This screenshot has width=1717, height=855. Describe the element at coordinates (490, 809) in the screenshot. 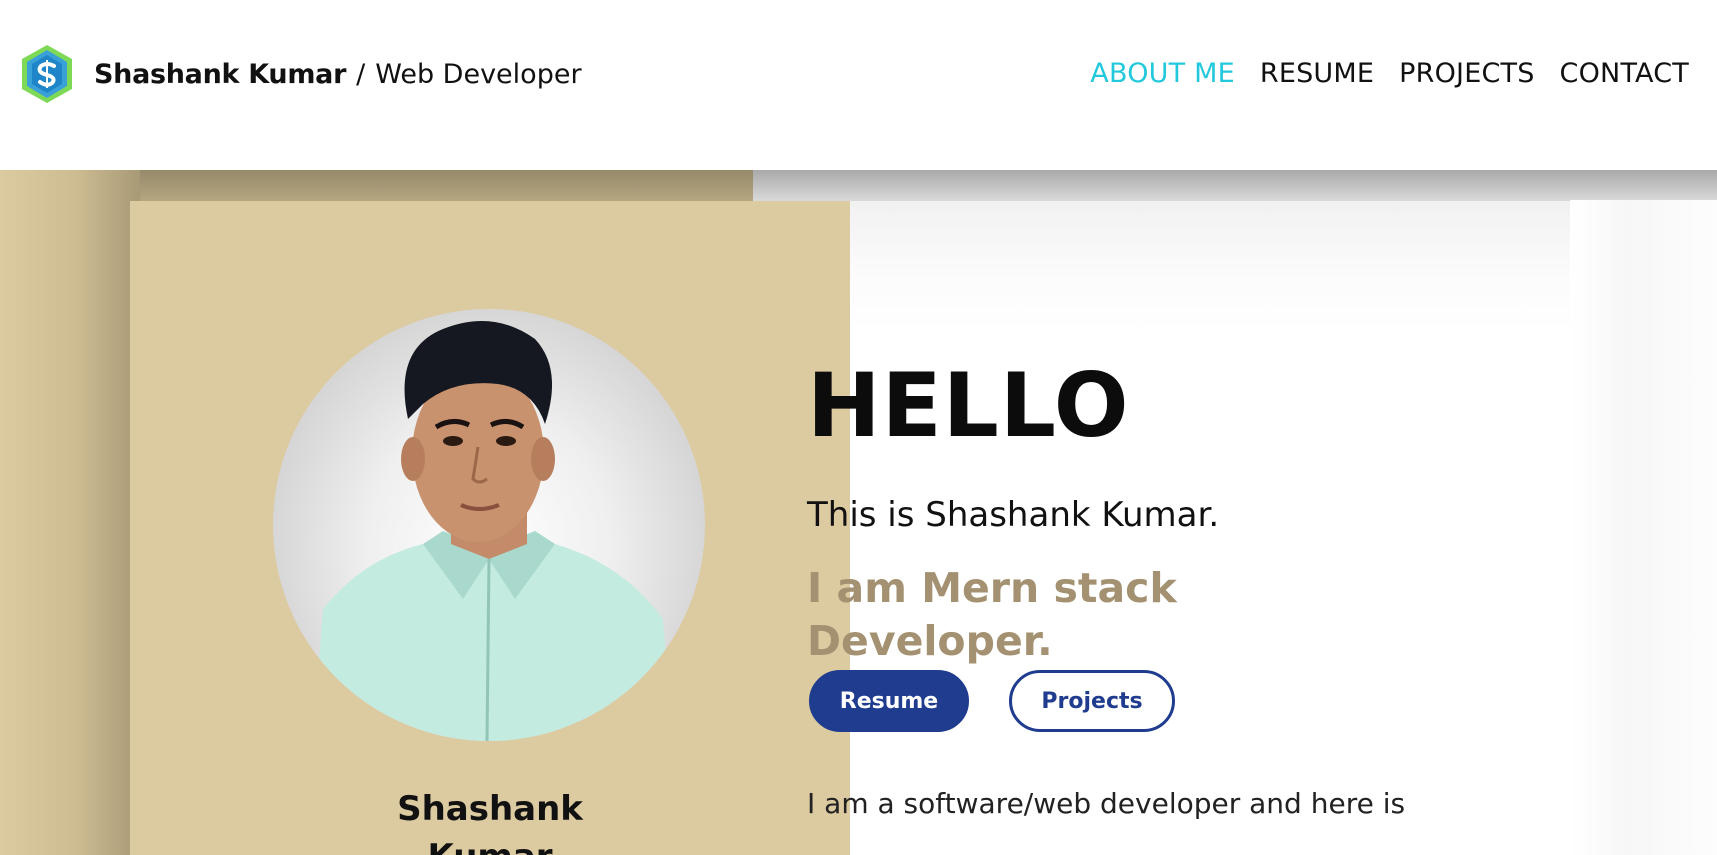

I see `profile-name-first: Shashank` at that location.